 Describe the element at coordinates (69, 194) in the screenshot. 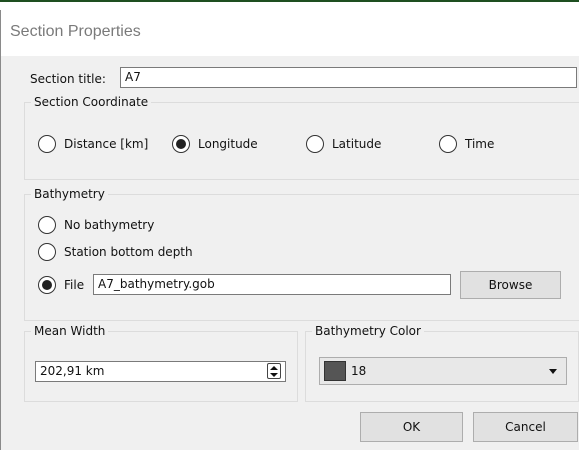

I see `bathymetry-group-title: Bathymetry` at that location.